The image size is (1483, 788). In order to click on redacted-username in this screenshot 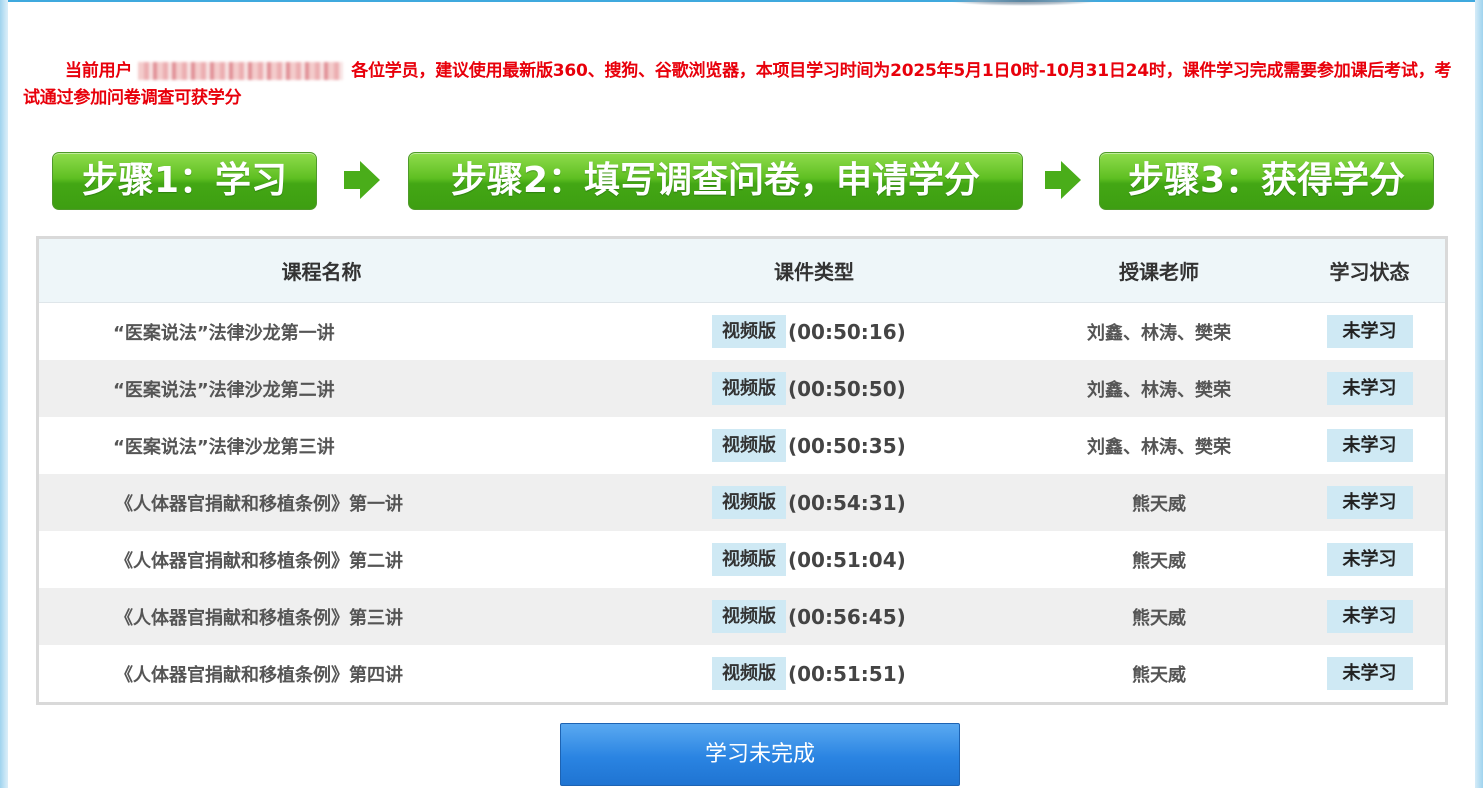, I will do `click(241, 71)`.